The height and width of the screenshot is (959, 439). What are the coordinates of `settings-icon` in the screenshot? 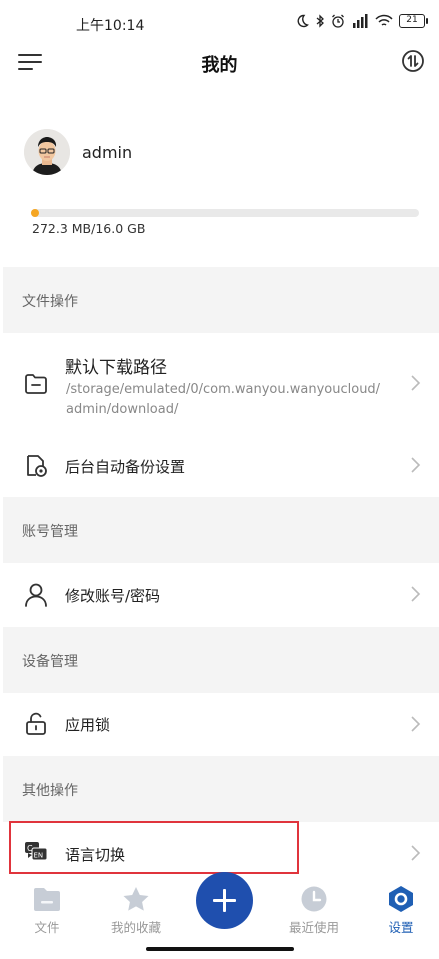 It's located at (401, 899).